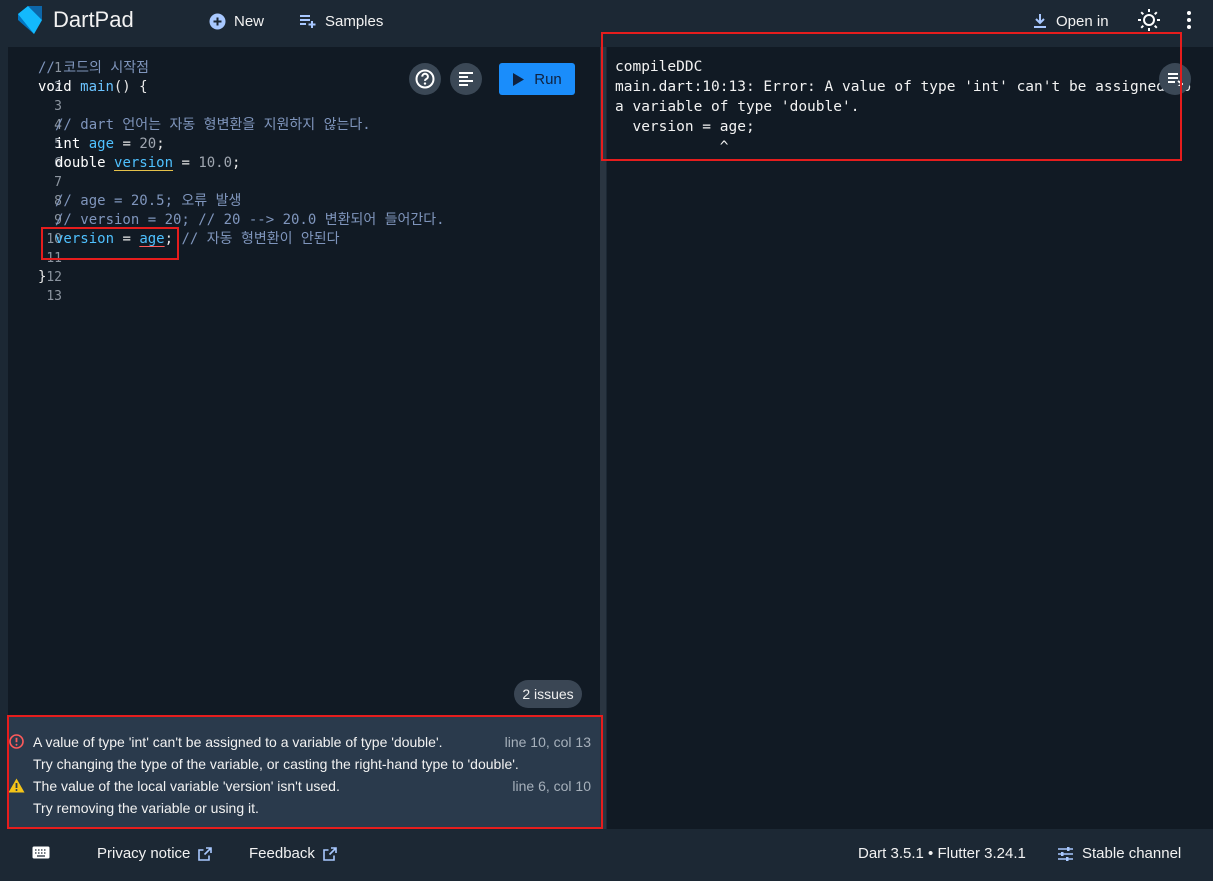  I want to click on code-line-8: // age = 20.5; 오류 발생, so click(148, 201).